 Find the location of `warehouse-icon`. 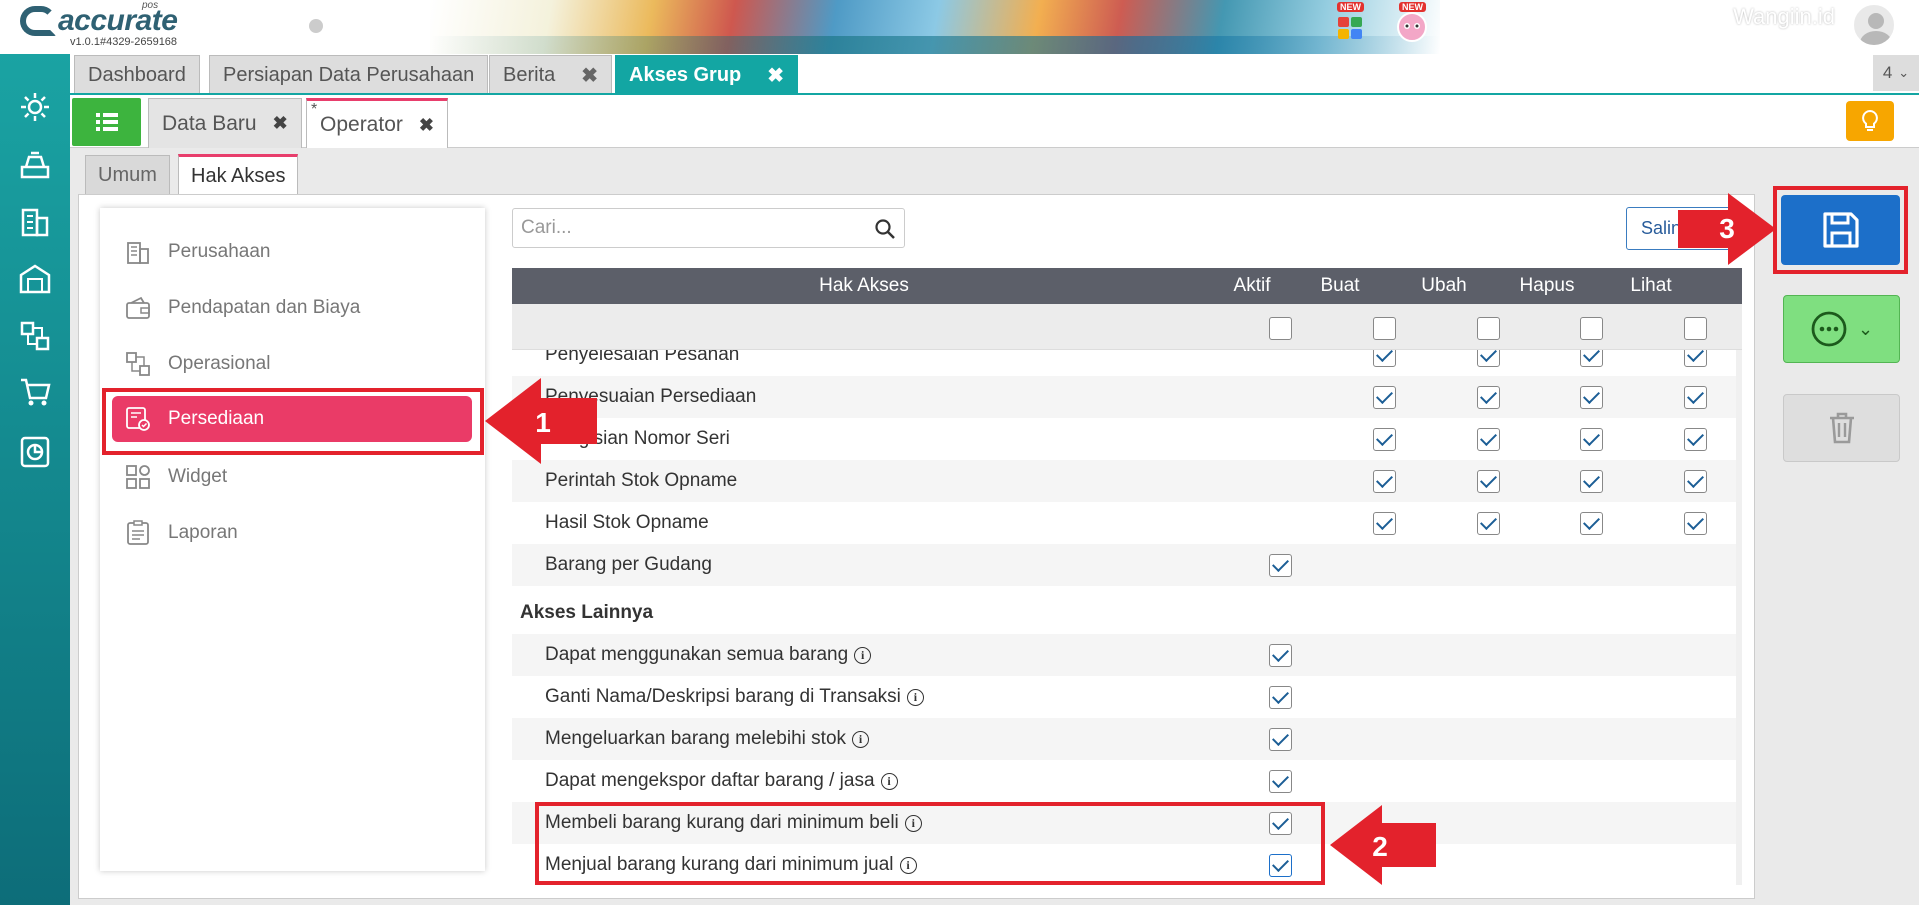

warehouse-icon is located at coordinates (35, 279).